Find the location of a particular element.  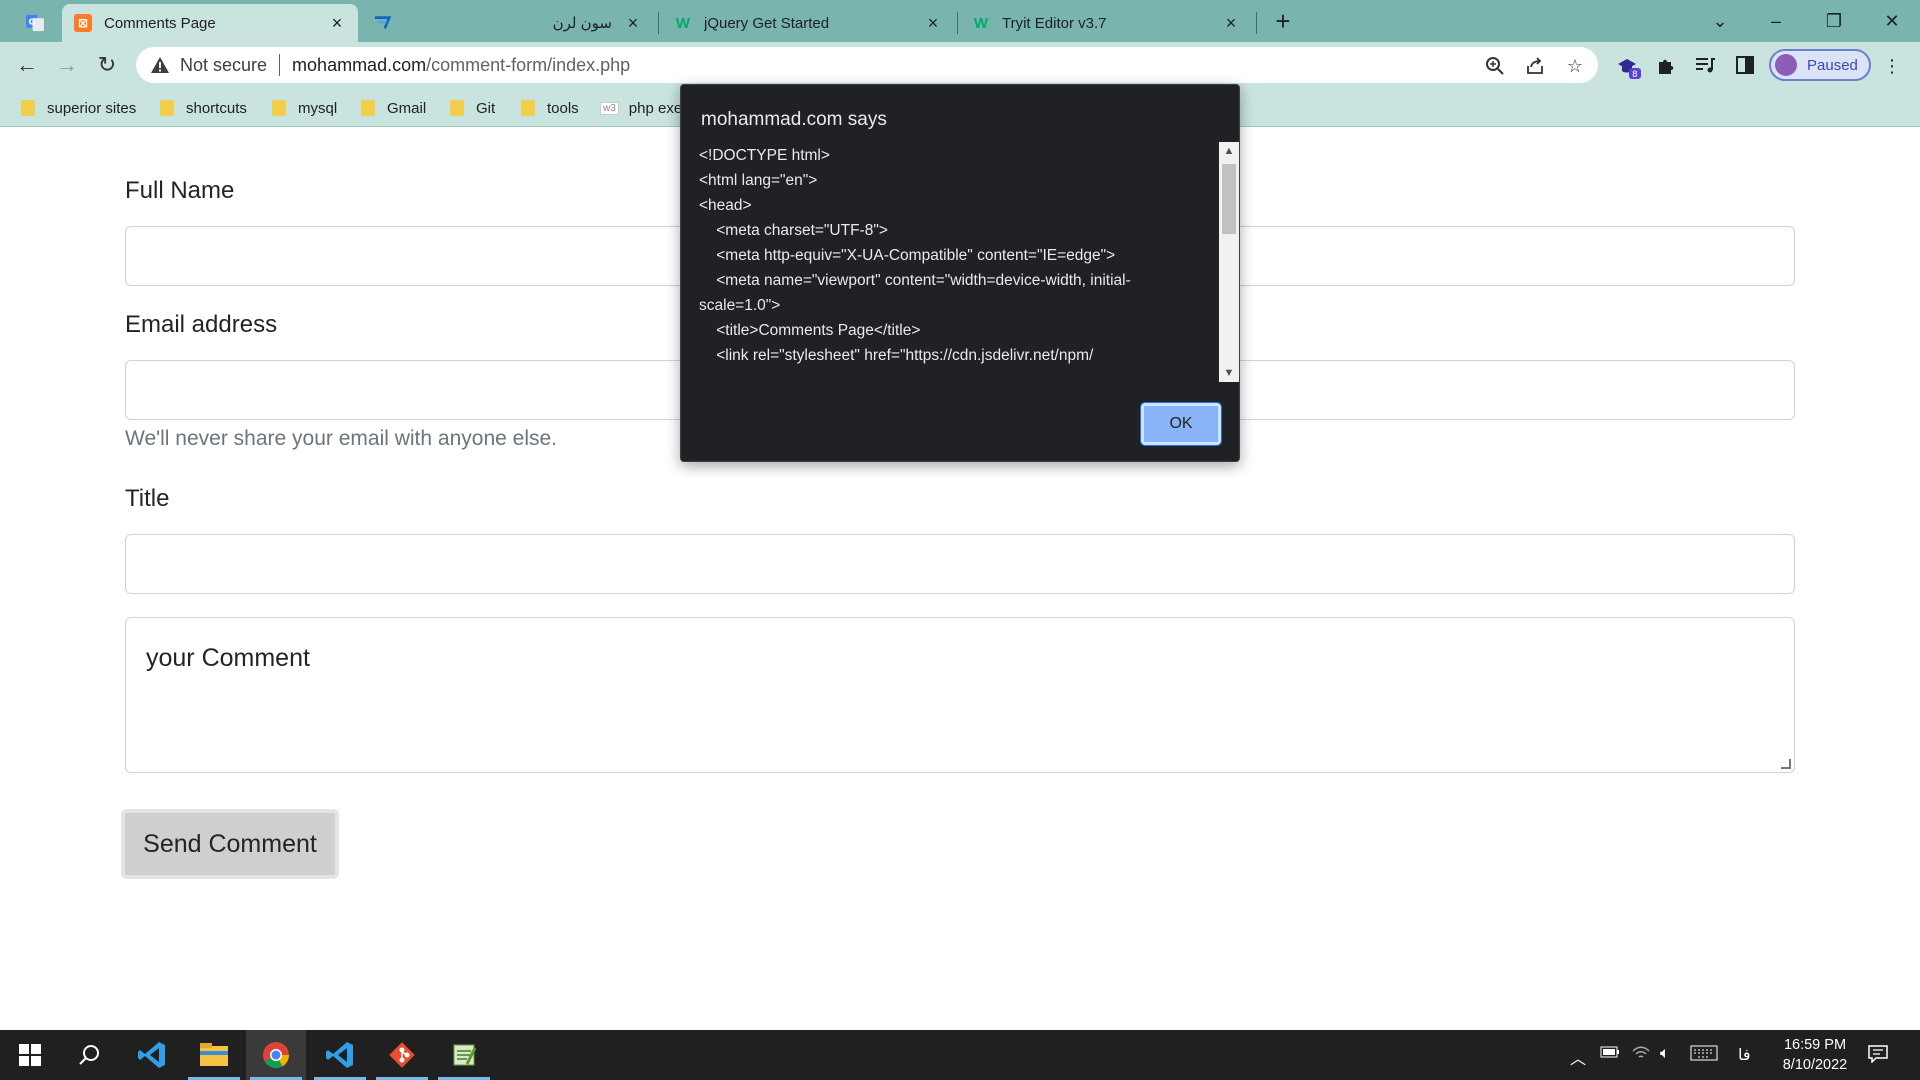

bookmark-label: php exe is located at coordinates (655, 108).